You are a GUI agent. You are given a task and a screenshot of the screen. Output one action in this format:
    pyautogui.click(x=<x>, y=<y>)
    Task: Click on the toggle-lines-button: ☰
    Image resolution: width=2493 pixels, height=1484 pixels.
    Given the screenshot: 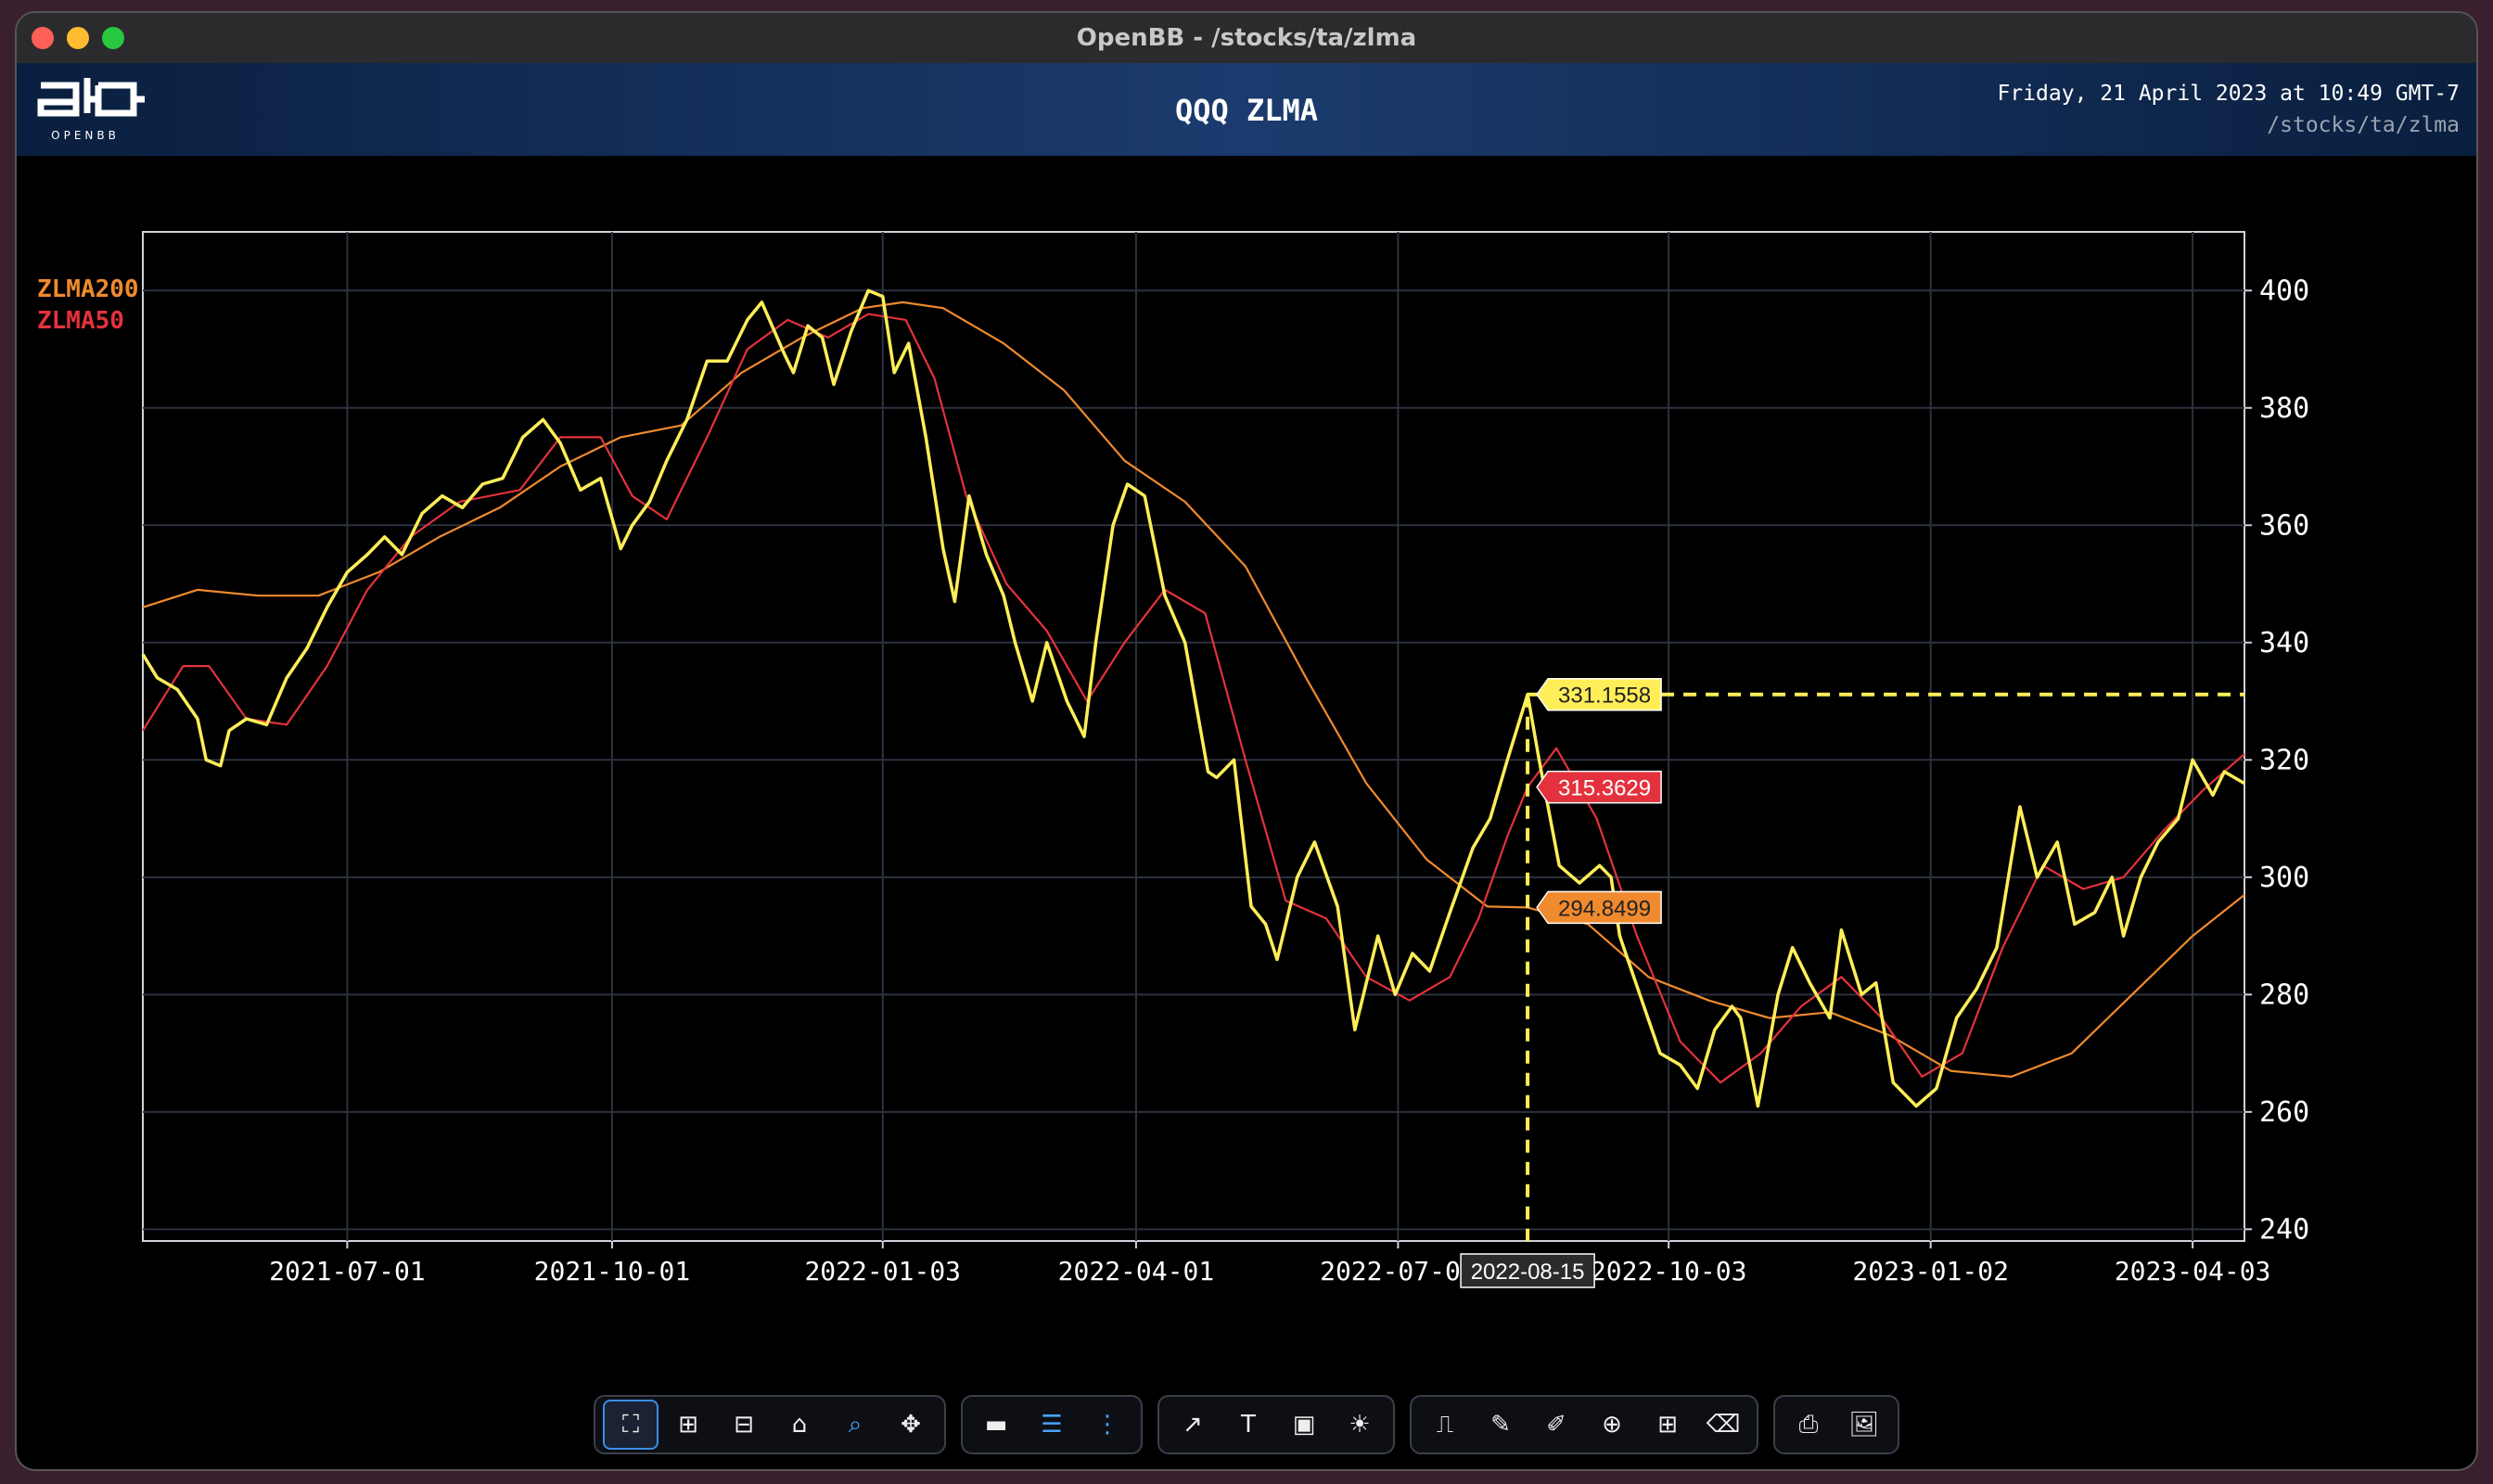 What is the action you would take?
    pyautogui.click(x=1052, y=1424)
    